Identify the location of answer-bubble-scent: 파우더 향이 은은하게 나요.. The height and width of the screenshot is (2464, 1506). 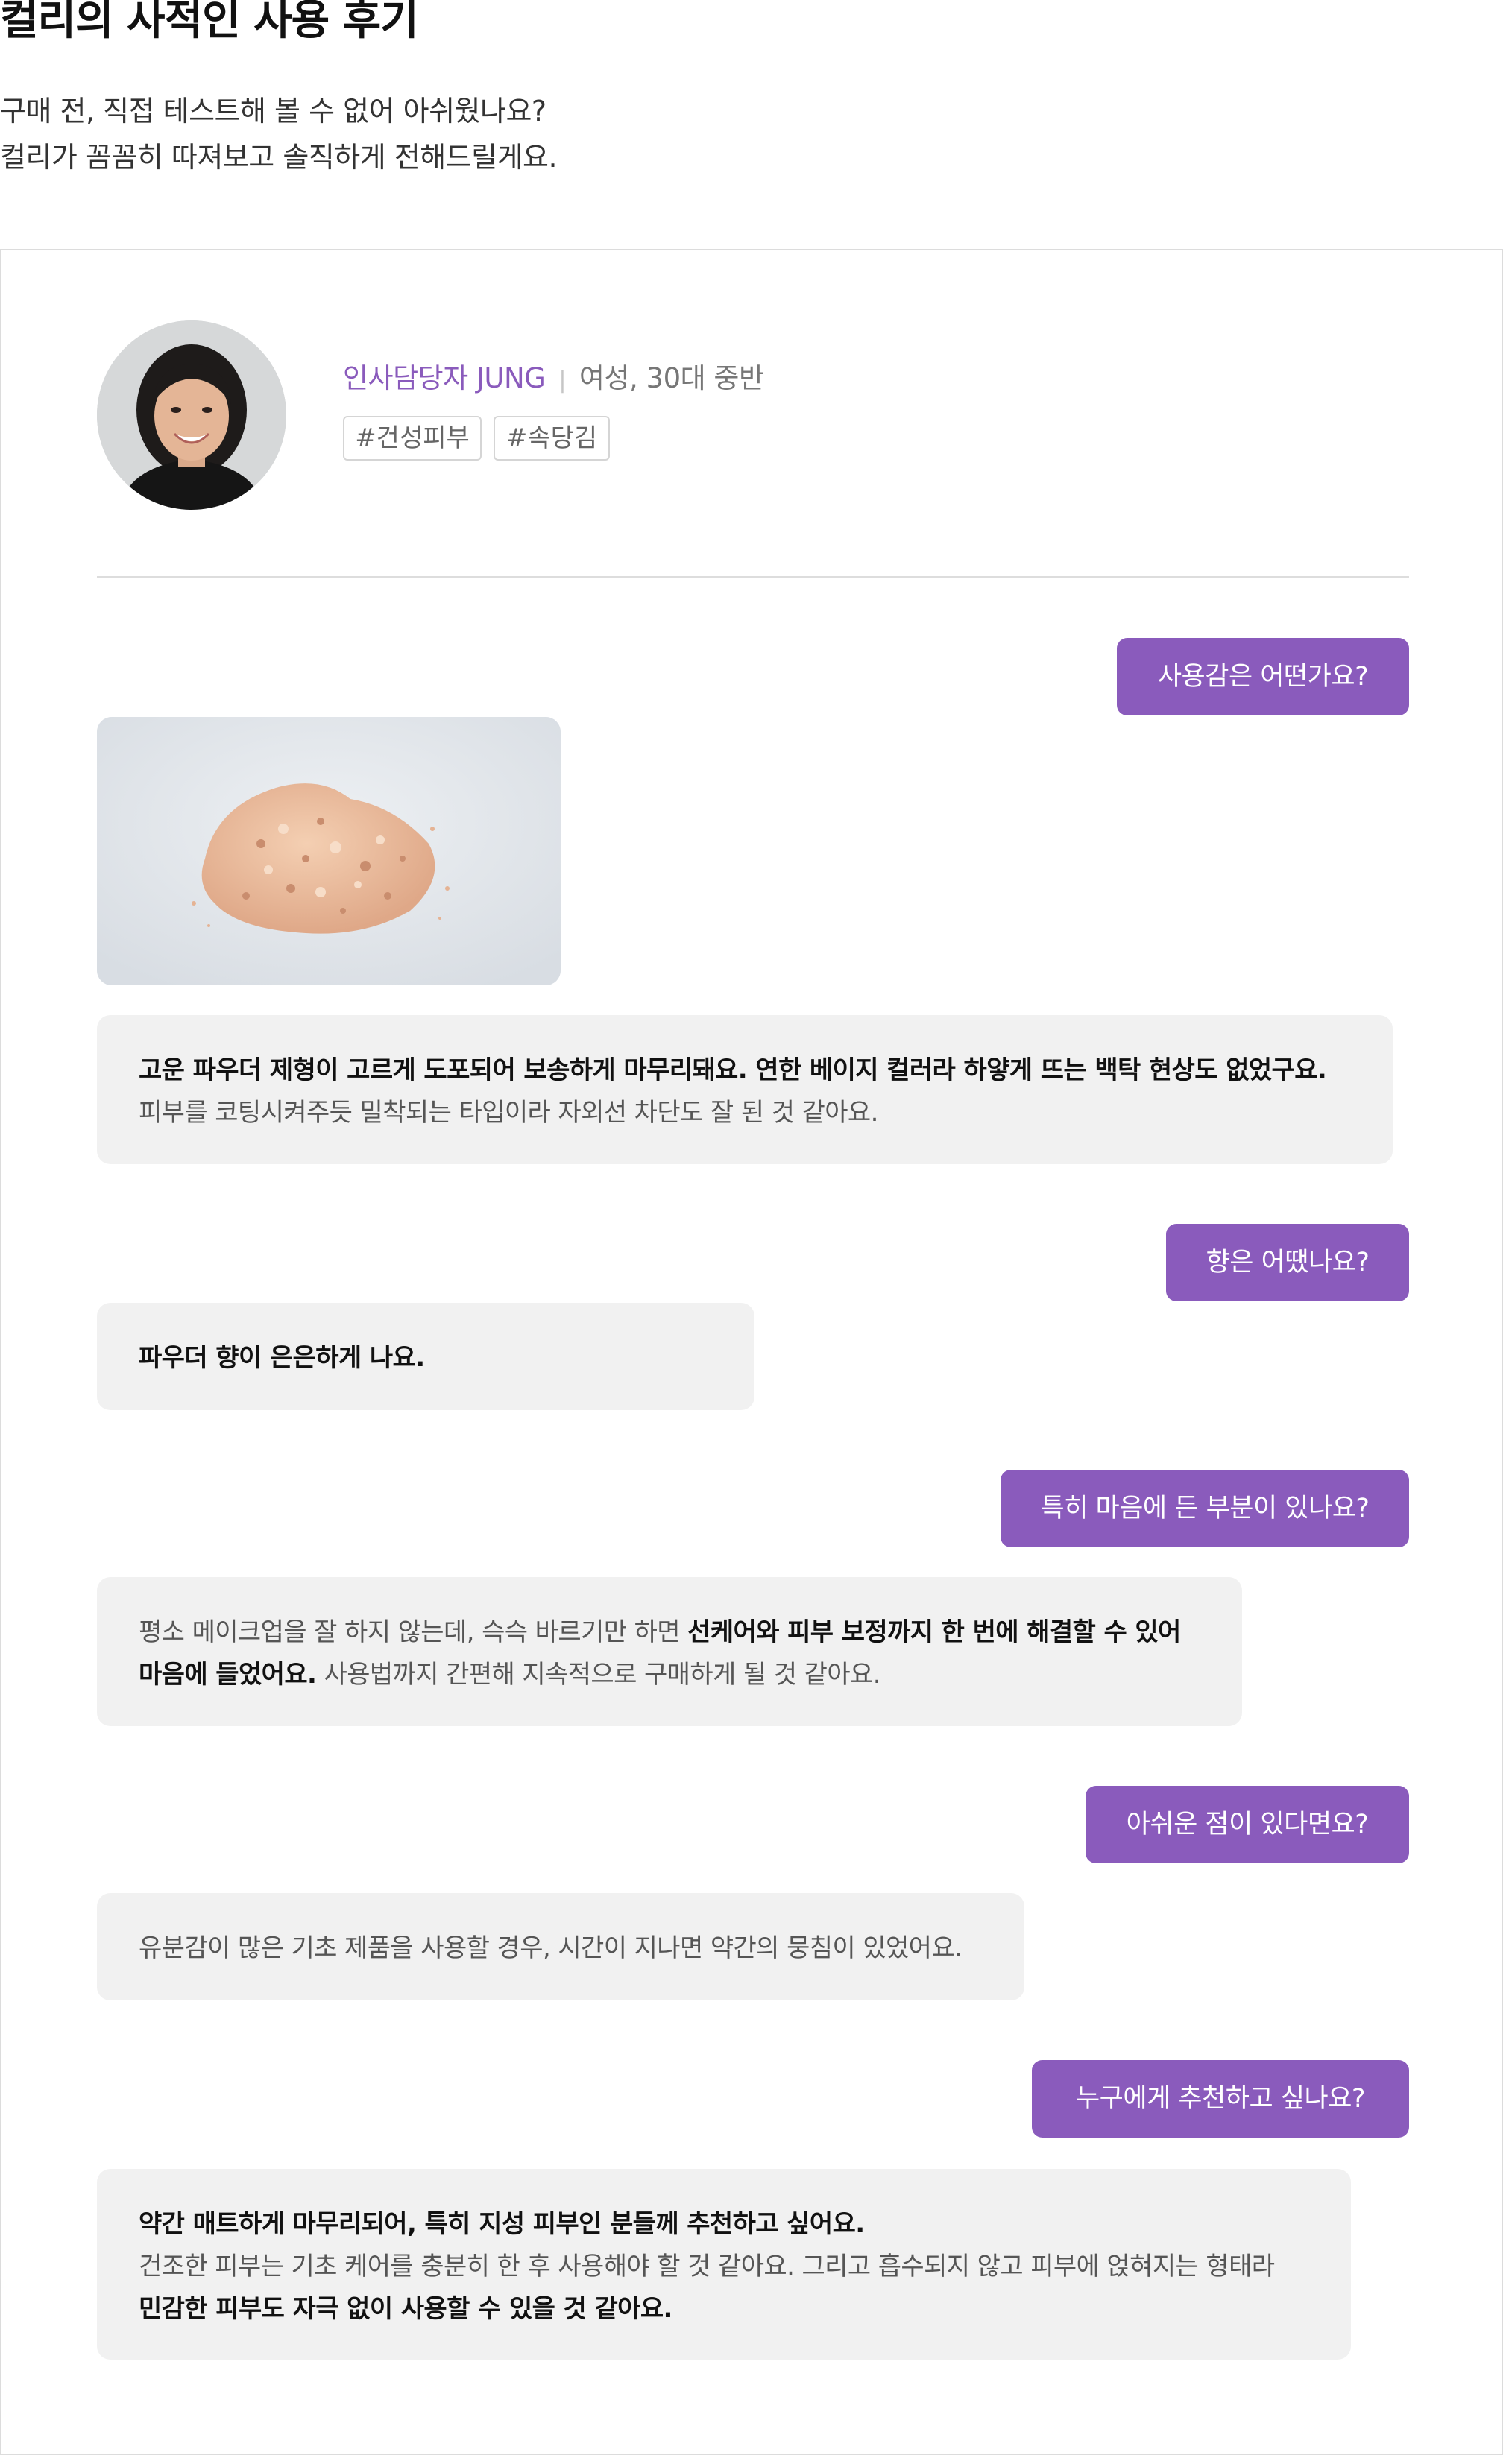
(425, 1356).